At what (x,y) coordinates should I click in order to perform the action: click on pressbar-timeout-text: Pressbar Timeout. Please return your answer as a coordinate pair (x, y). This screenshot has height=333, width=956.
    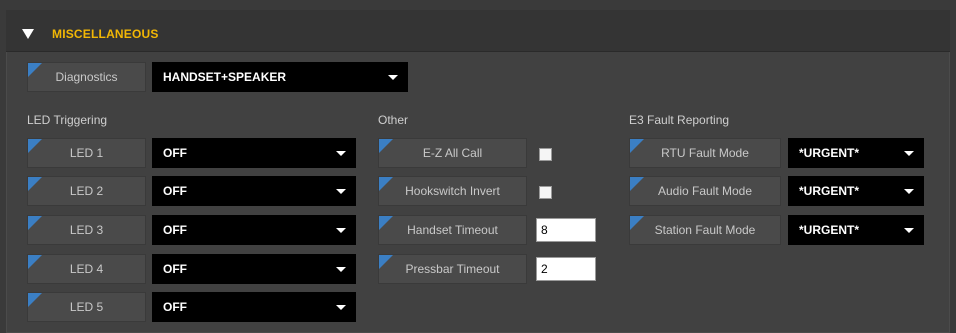
    Looking at the image, I should click on (452, 269).